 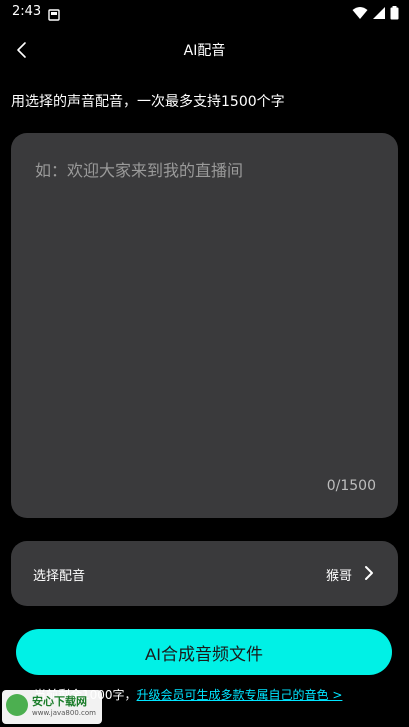 What do you see at coordinates (204, 573) in the screenshot?
I see `voice-select-row: 选择配音 猴哥` at bounding box center [204, 573].